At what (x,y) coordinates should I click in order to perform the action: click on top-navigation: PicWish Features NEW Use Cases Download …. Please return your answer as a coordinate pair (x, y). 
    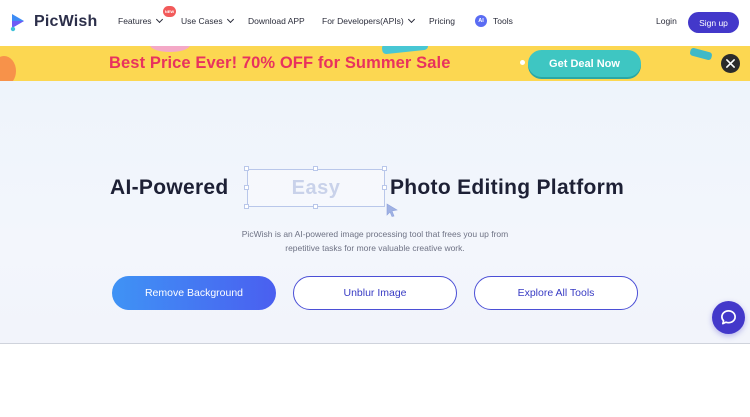
    Looking at the image, I should click on (375, 23).